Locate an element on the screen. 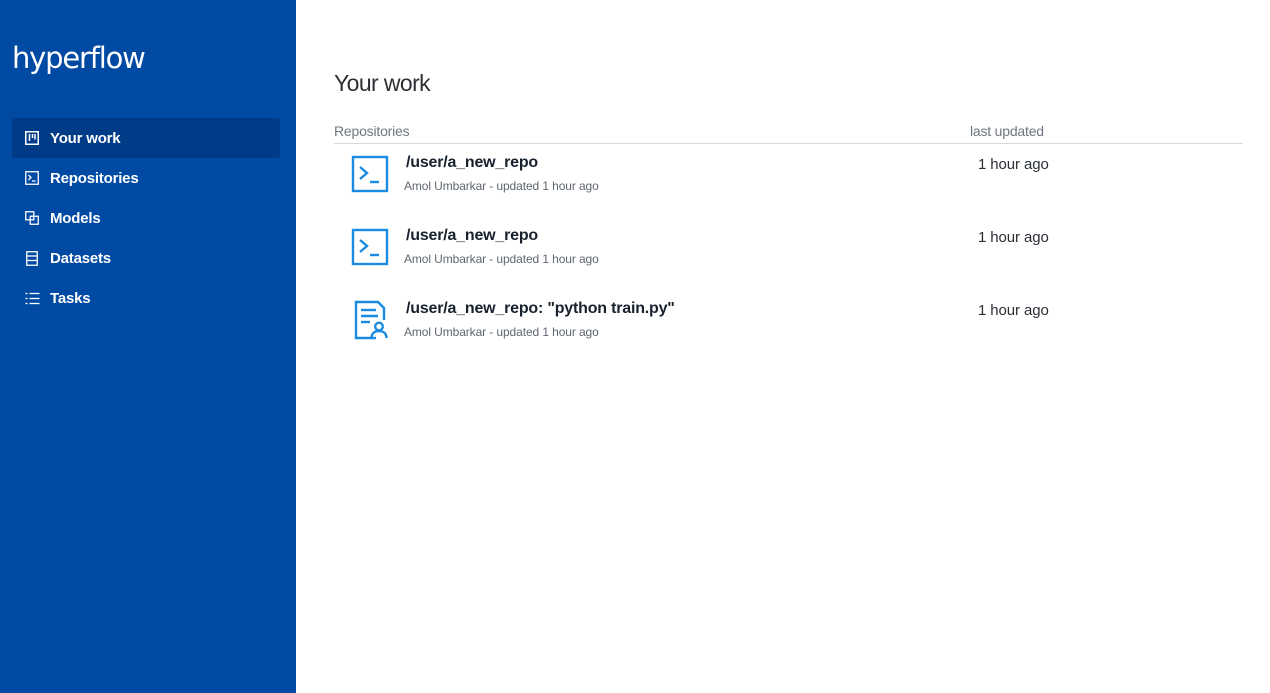  sidebar-item-repositories: Repositories is located at coordinates (146, 178).